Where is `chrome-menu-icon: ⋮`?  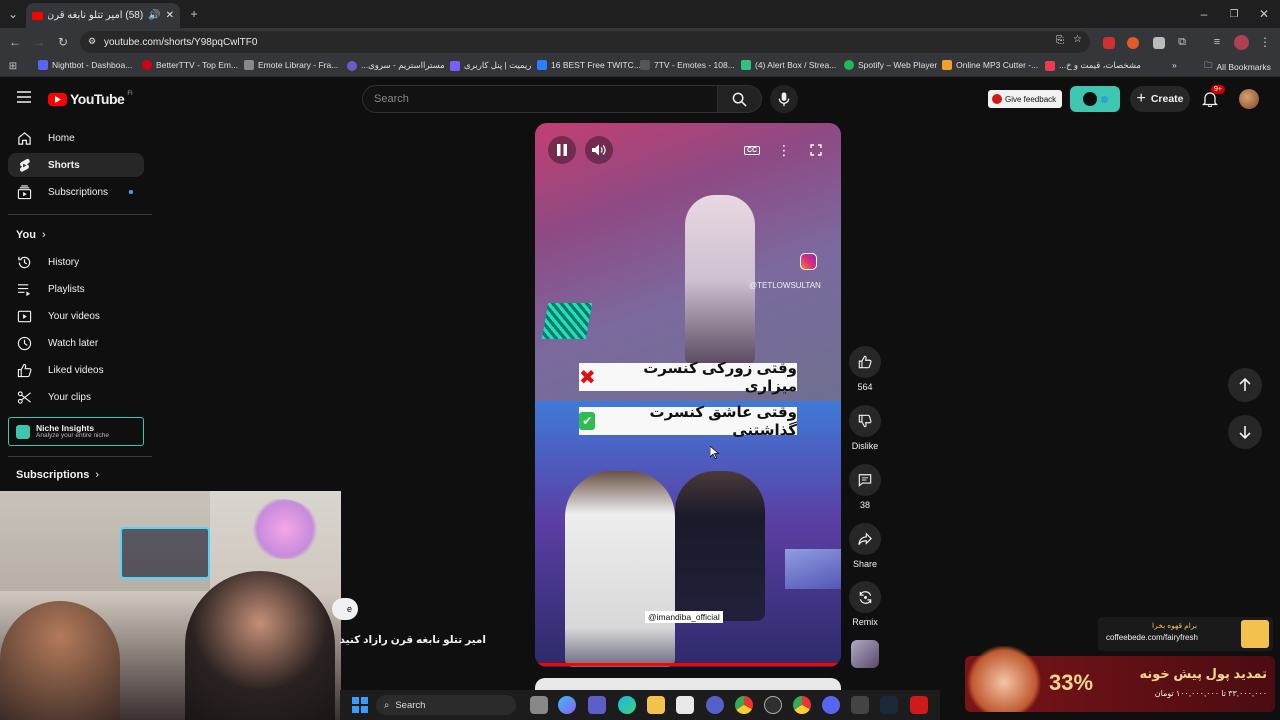 chrome-menu-icon: ⋮ is located at coordinates (1265, 42).